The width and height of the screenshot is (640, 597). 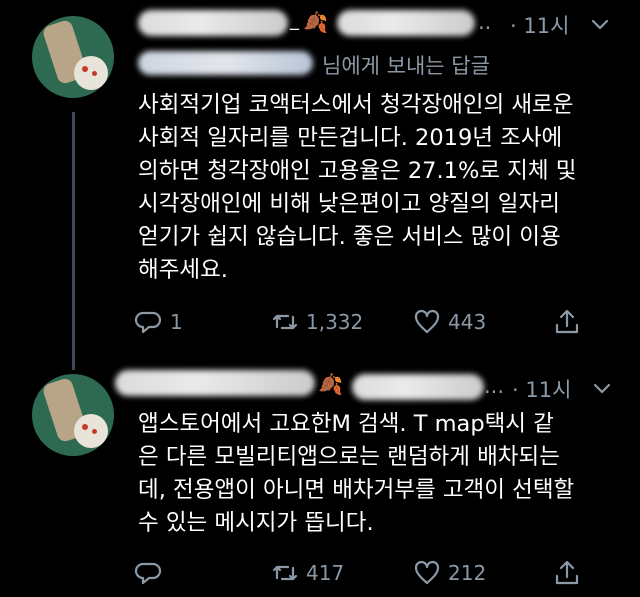 I want to click on retweet-button: 1,332, so click(x=316, y=322).